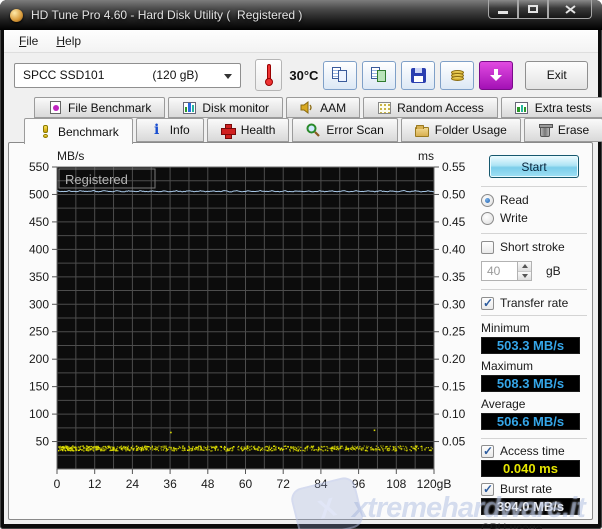 The image size is (602, 529). Describe the element at coordinates (487, 451) in the screenshot. I see `access-time-checkbox` at that location.